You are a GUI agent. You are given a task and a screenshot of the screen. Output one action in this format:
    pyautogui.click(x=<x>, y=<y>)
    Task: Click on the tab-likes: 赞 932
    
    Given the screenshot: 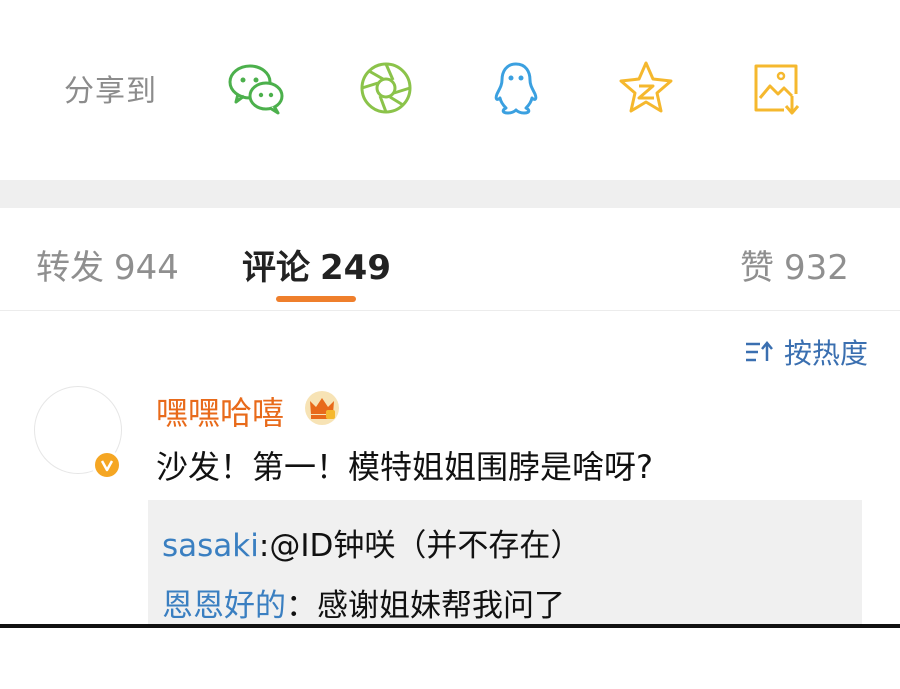 What is the action you would take?
    pyautogui.click(x=794, y=264)
    